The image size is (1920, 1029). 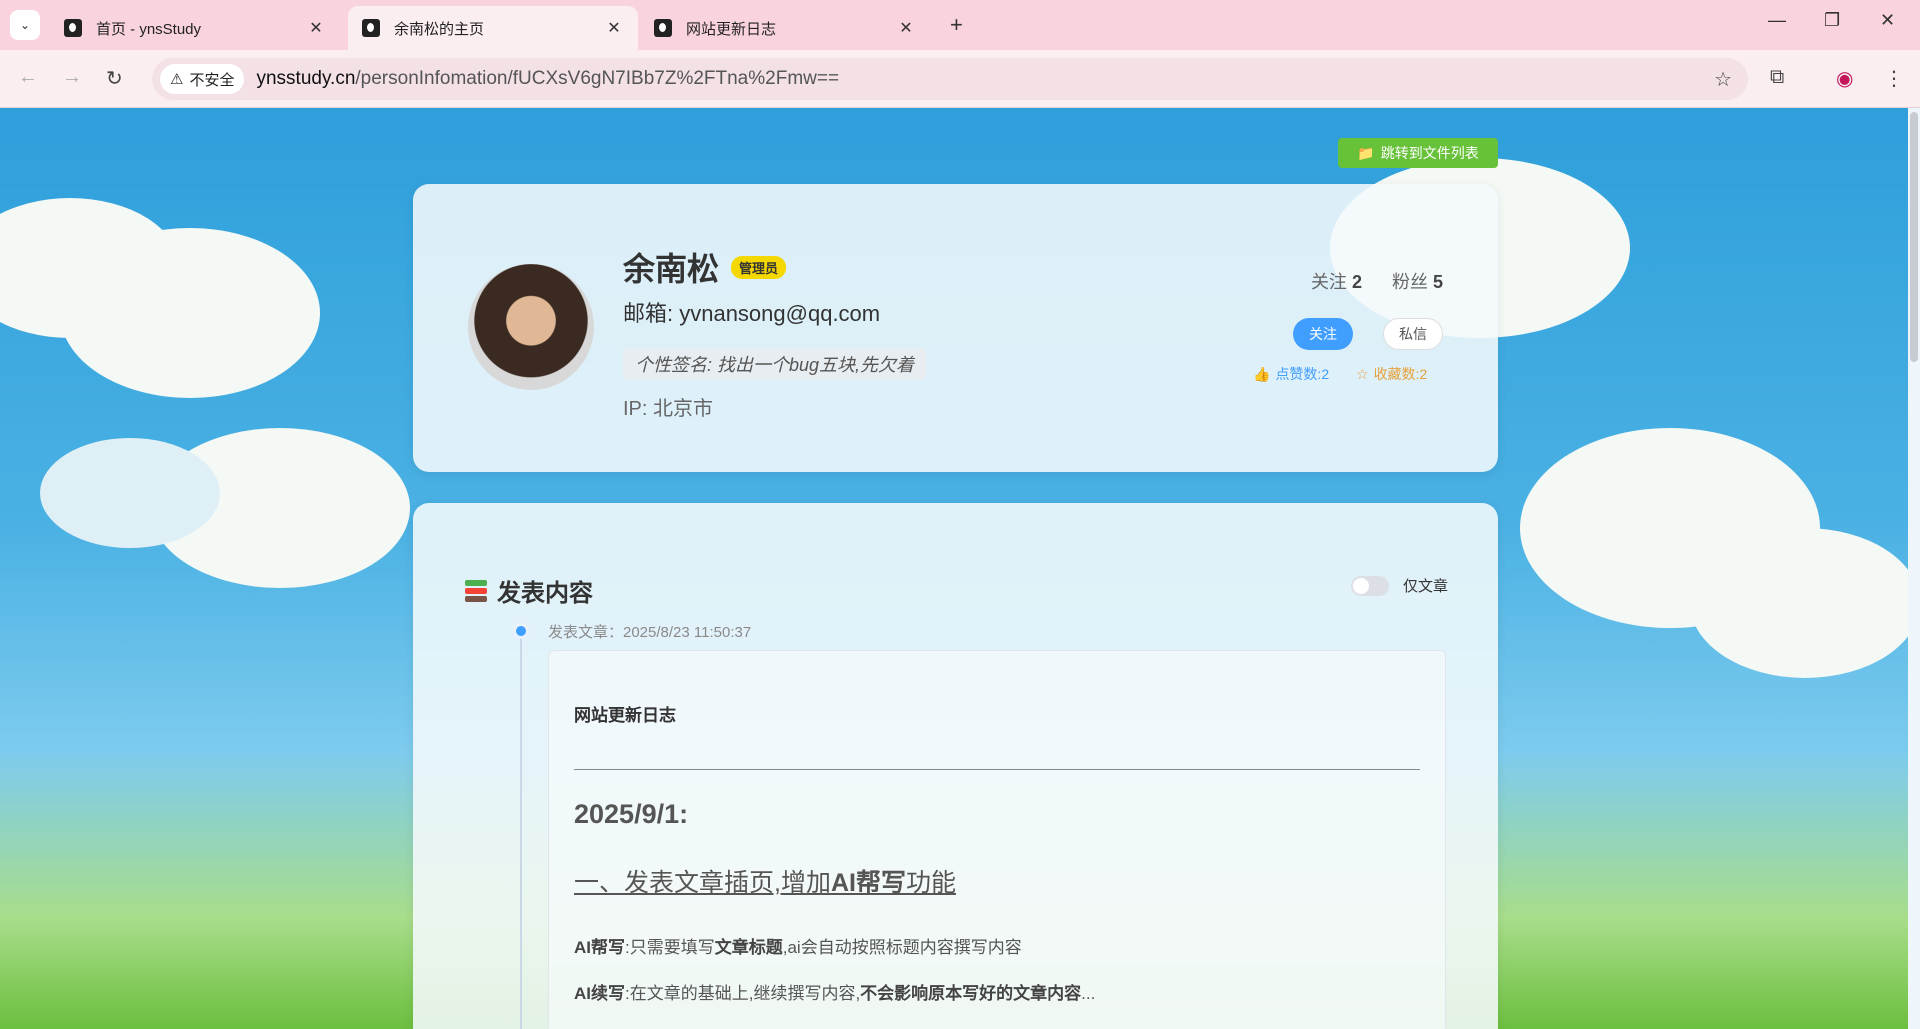 I want to click on message-button: 私信, so click(x=1413, y=334).